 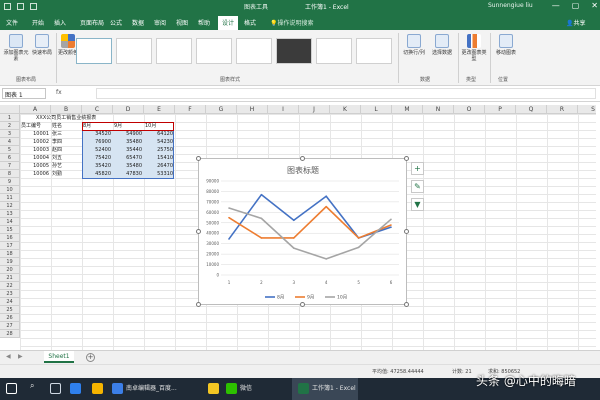 What do you see at coordinates (57, 134) in the screenshot?
I see `table-cell: 张三` at bounding box center [57, 134].